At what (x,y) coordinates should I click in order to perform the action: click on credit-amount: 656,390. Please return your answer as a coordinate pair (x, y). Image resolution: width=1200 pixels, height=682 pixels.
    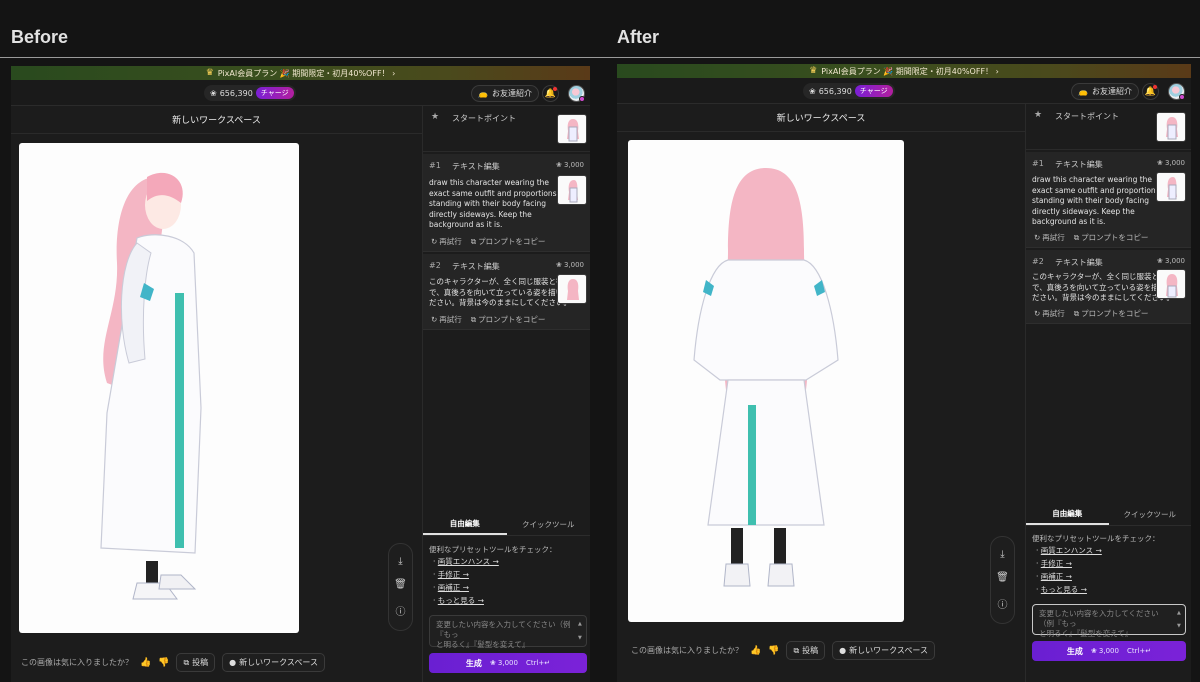
    Looking at the image, I should click on (236, 93).